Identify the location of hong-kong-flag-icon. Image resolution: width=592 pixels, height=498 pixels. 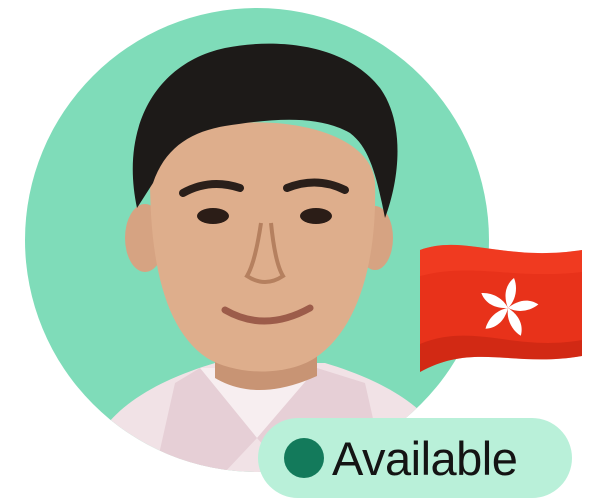
(500, 307).